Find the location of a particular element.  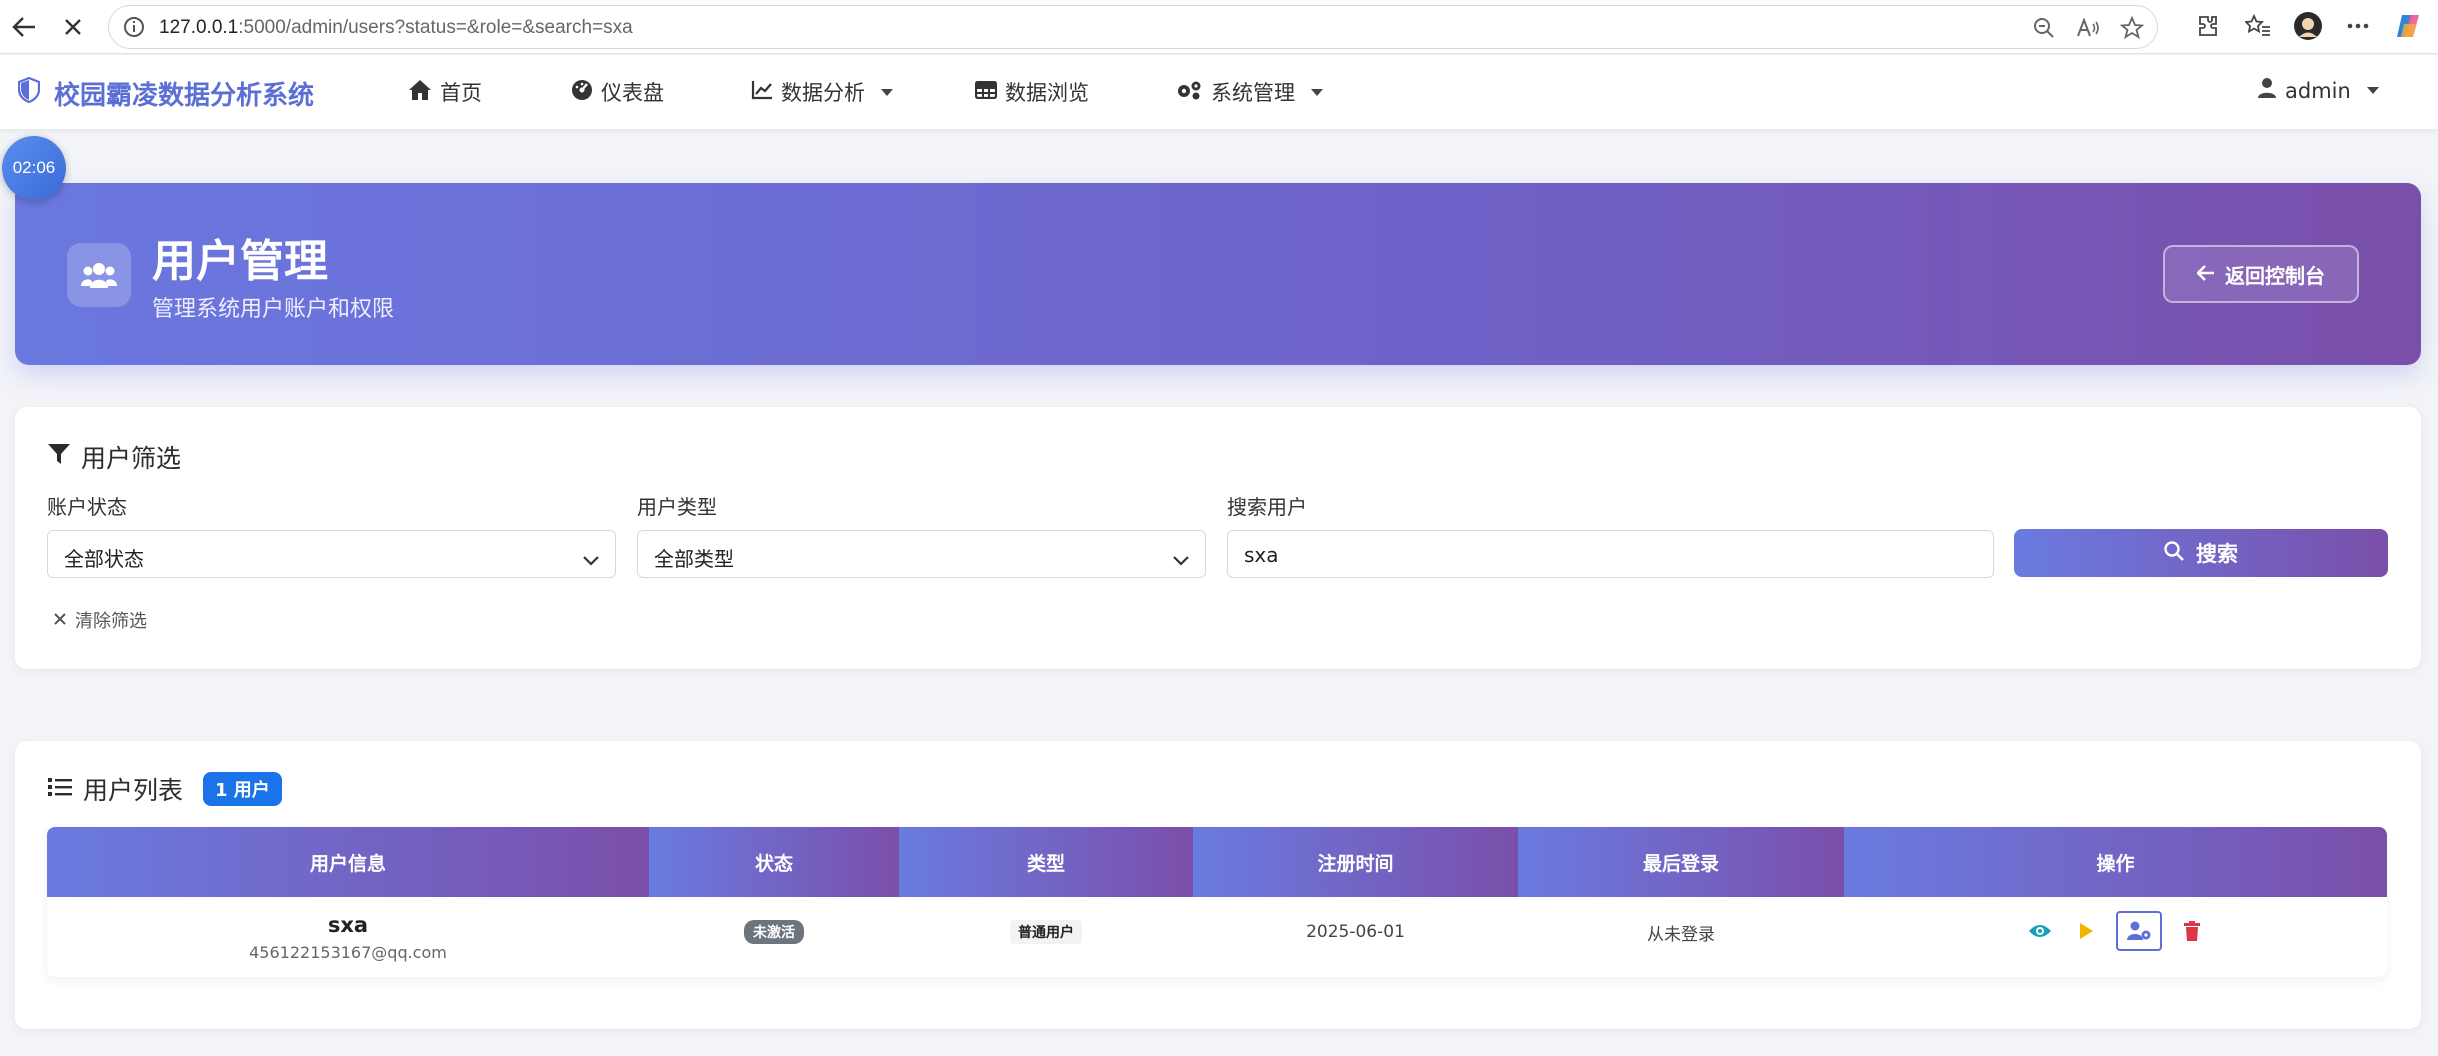

nav-home: 首页 is located at coordinates (445, 92).